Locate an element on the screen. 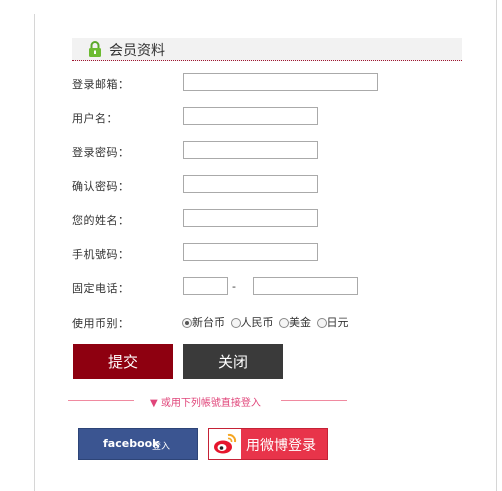  confirm-password-input is located at coordinates (250, 184).